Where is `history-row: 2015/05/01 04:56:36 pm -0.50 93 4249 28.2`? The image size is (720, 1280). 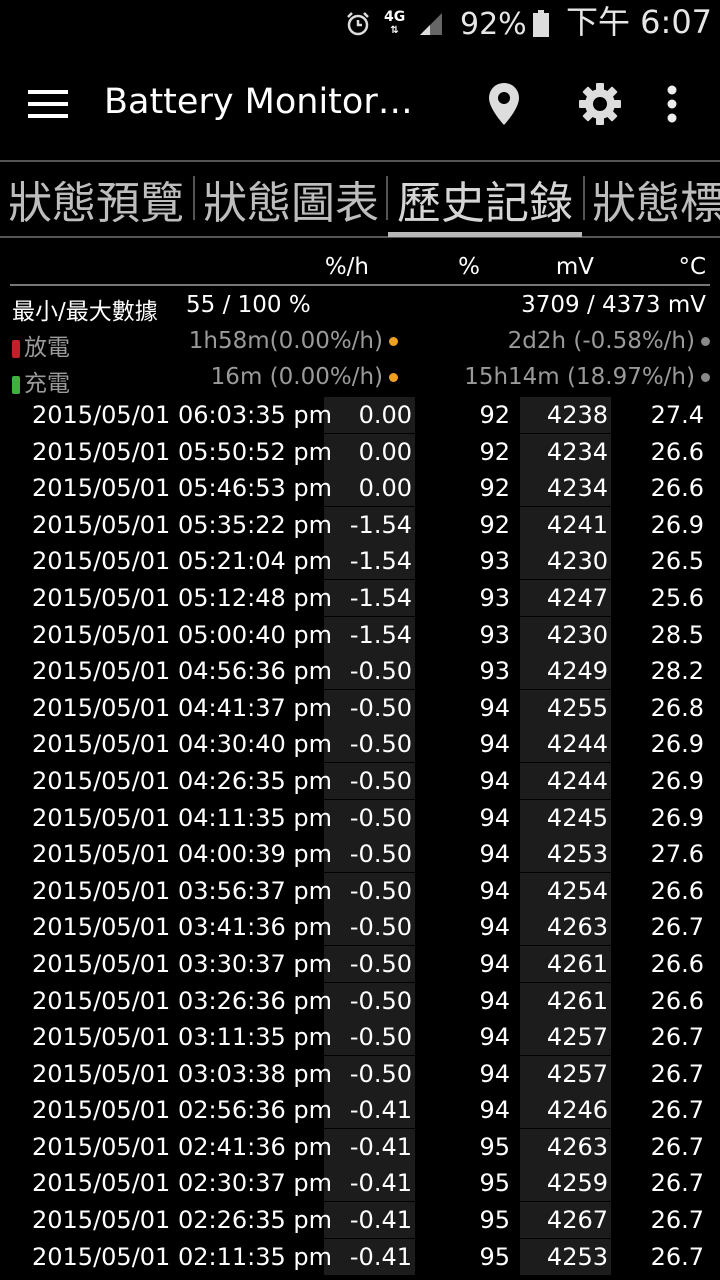
history-row: 2015/05/01 04:56:36 pm -0.50 93 4249 28.2 is located at coordinates (360, 671).